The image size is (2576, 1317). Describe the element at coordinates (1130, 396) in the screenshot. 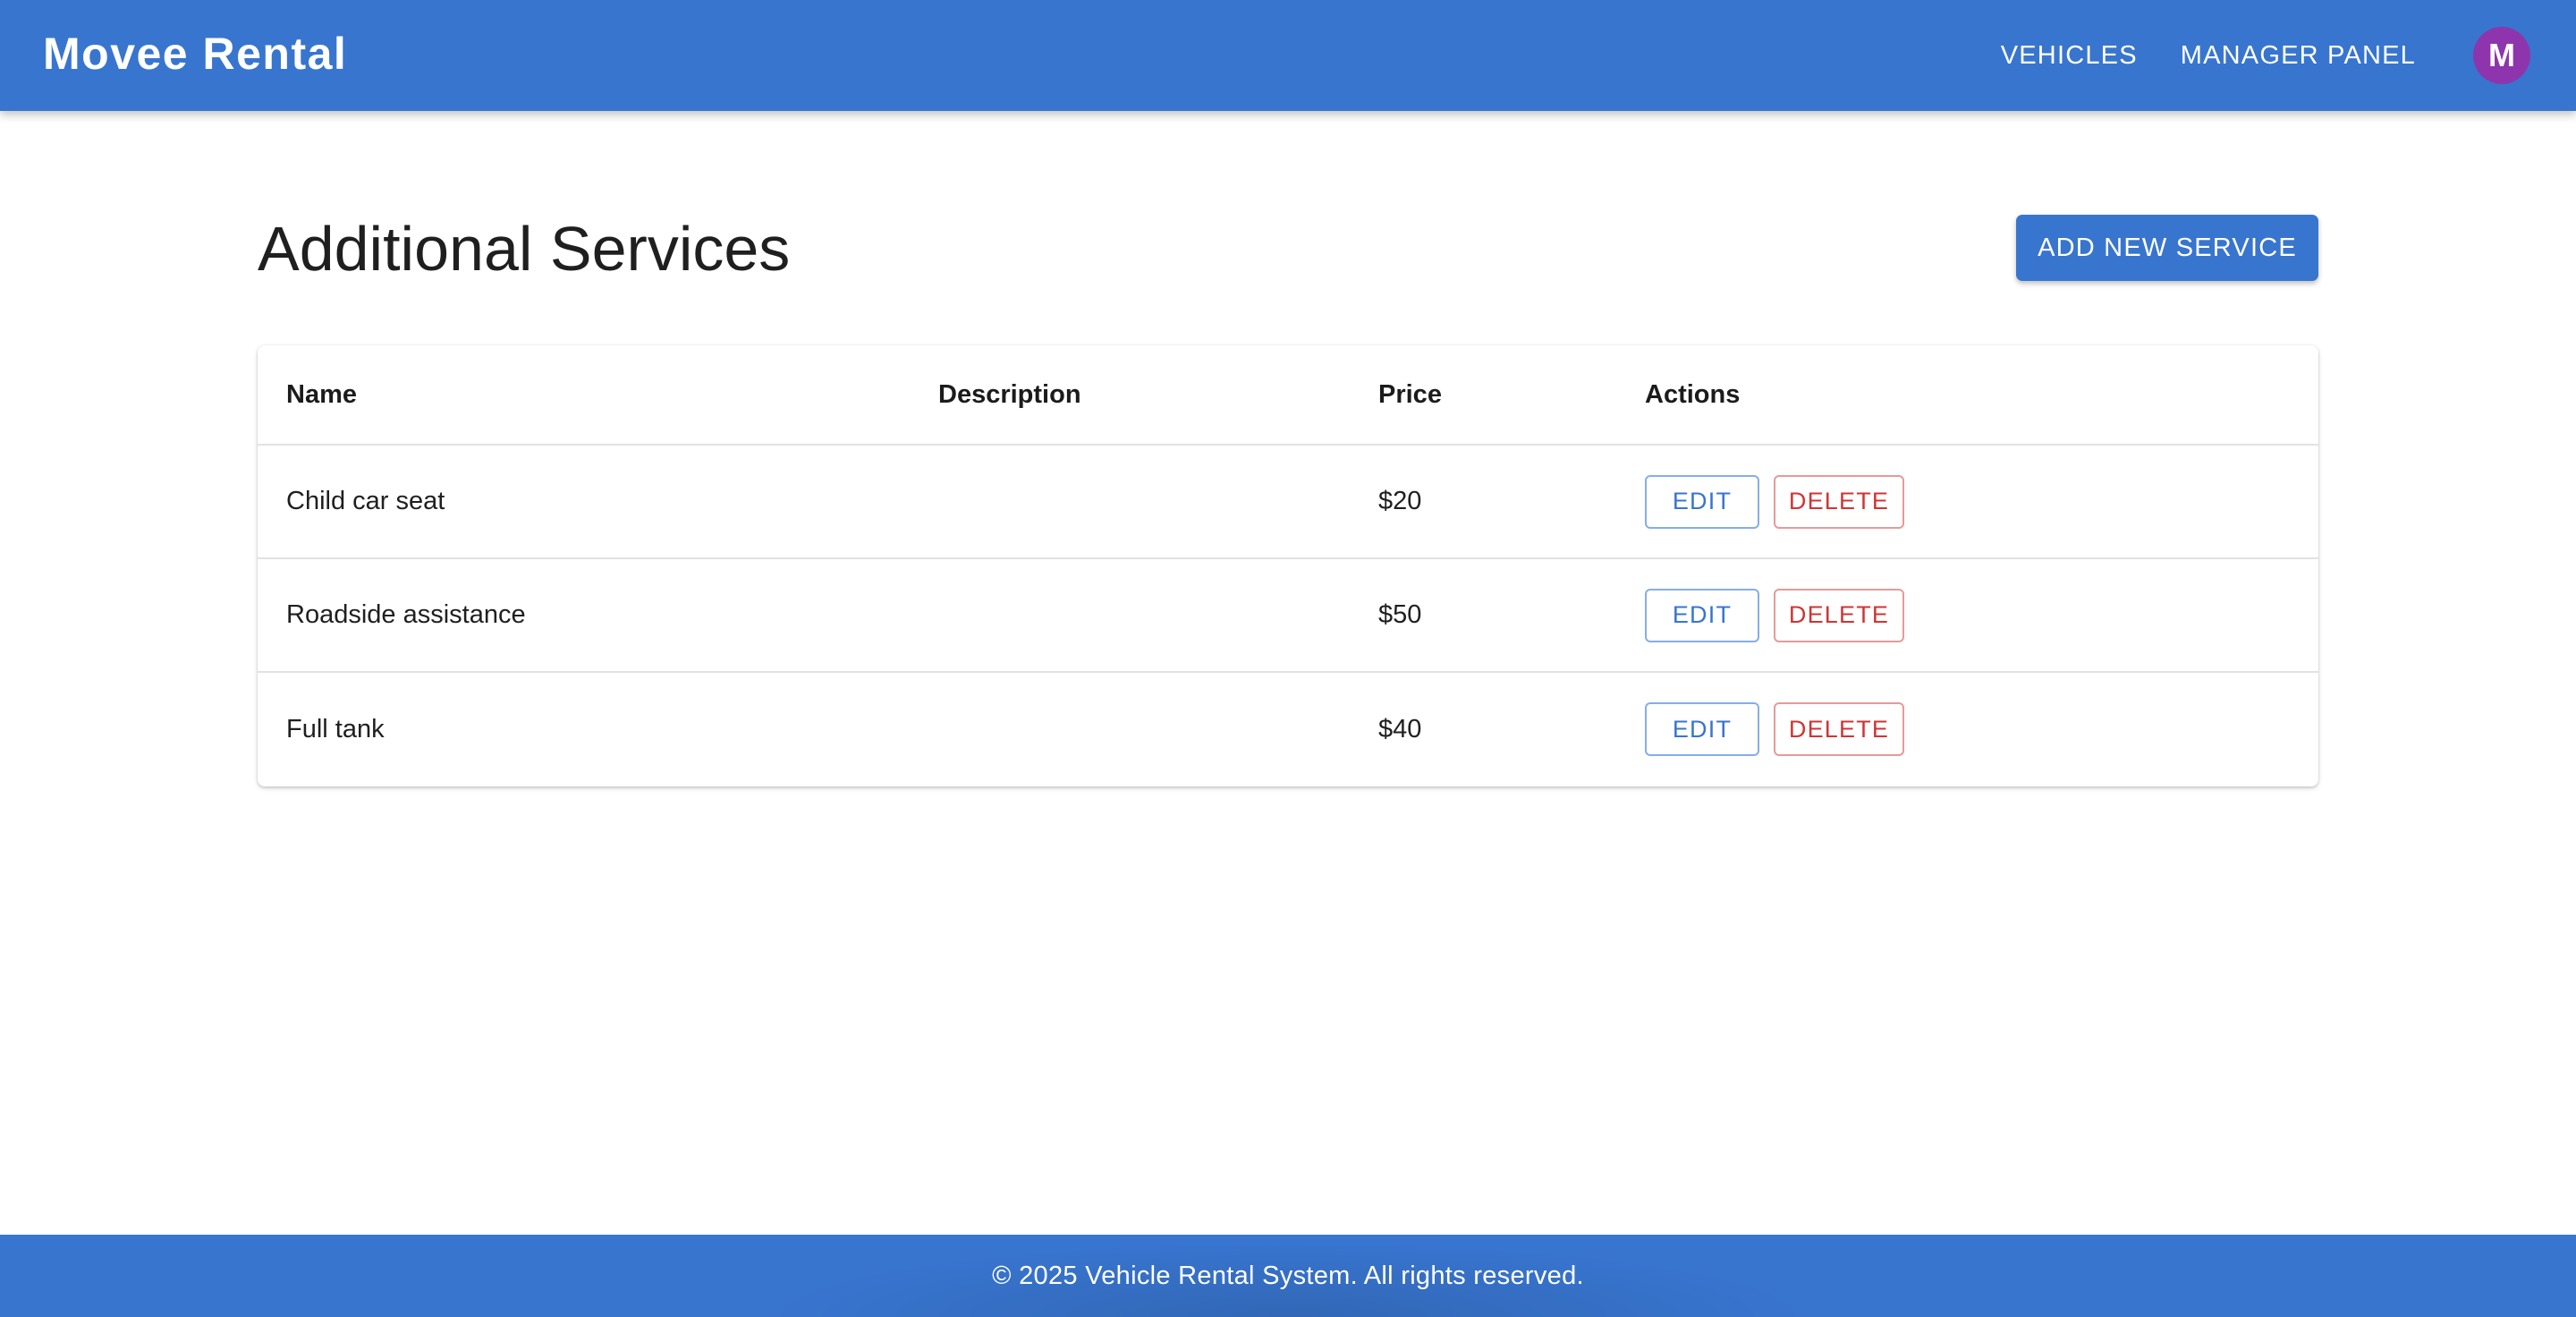

I see `column-header-description: Description` at that location.